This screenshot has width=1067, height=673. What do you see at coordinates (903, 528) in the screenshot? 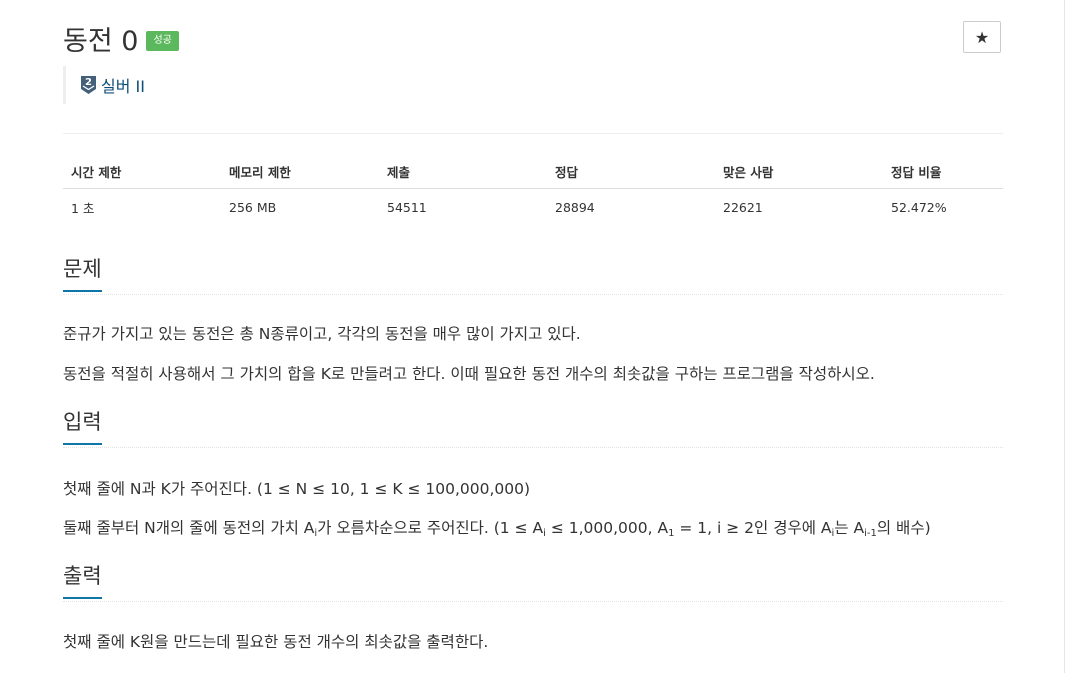
I see `input-text: 의 배수)` at bounding box center [903, 528].